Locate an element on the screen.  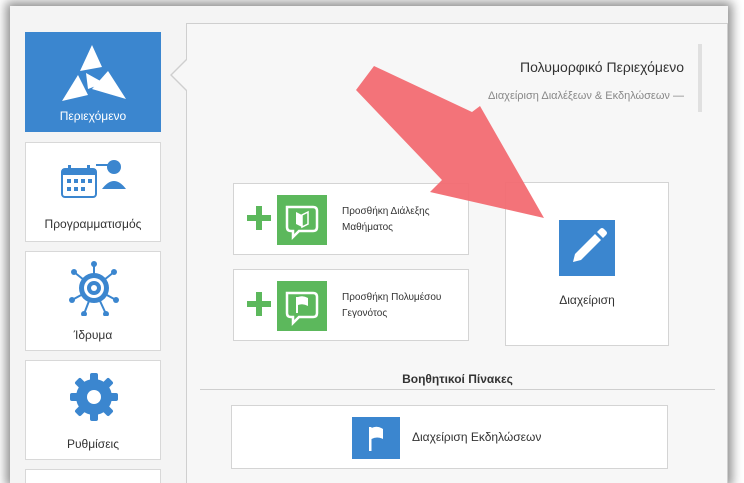
add-lecture-button: Προσθήκη Διάλεξης Μαθήματος is located at coordinates (351, 219).